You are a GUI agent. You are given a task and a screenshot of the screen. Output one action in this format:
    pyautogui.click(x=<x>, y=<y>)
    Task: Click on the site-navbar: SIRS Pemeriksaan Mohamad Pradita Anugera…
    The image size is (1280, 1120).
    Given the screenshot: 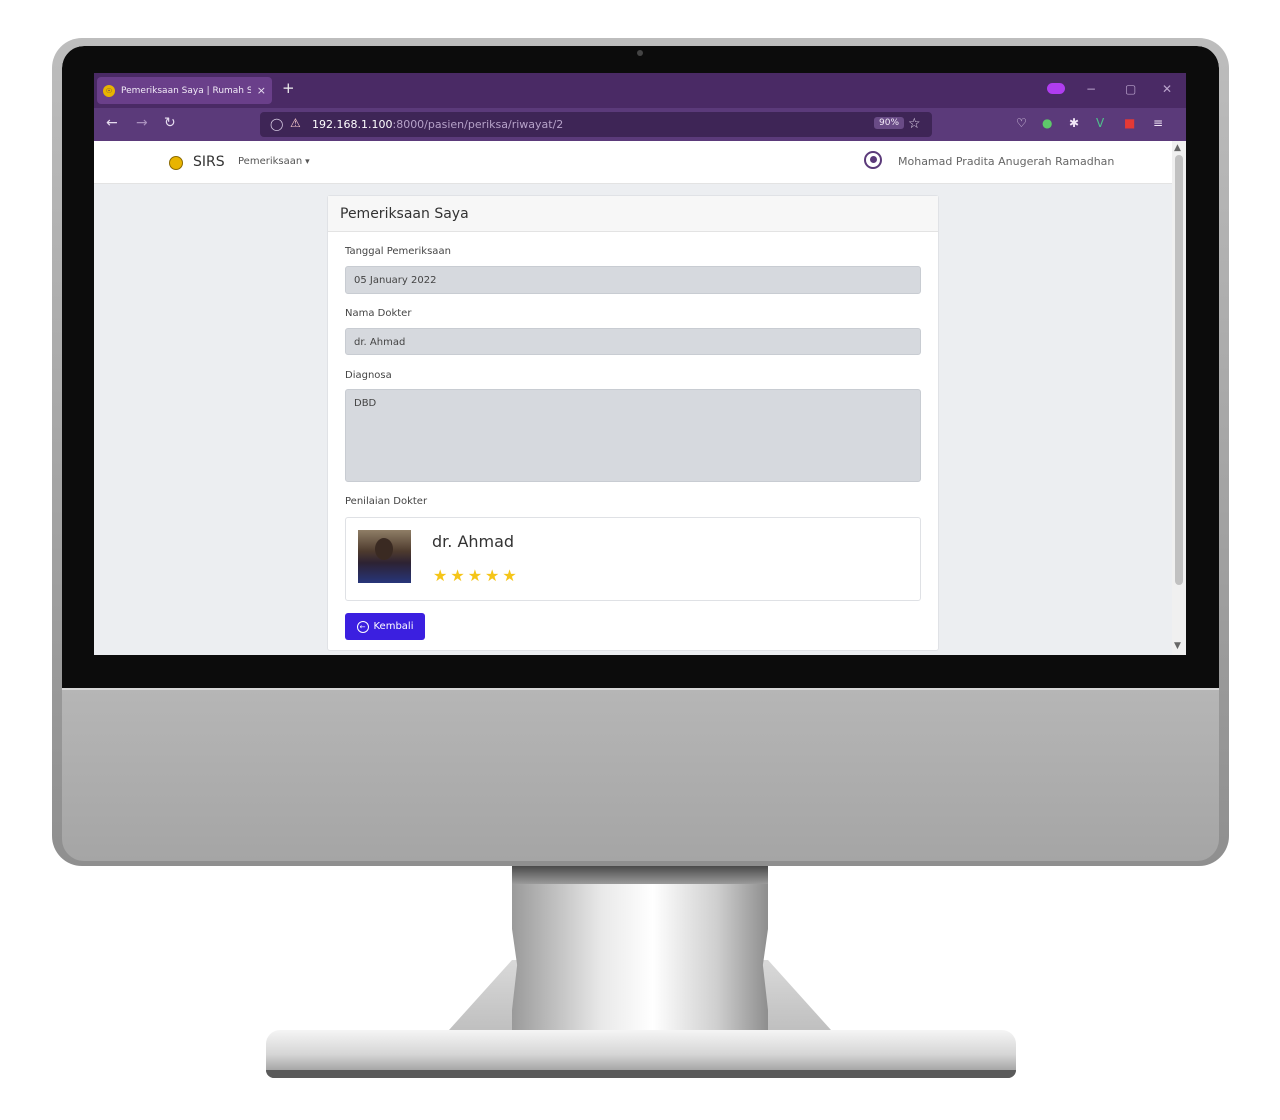 What is the action you would take?
    pyautogui.click(x=633, y=162)
    